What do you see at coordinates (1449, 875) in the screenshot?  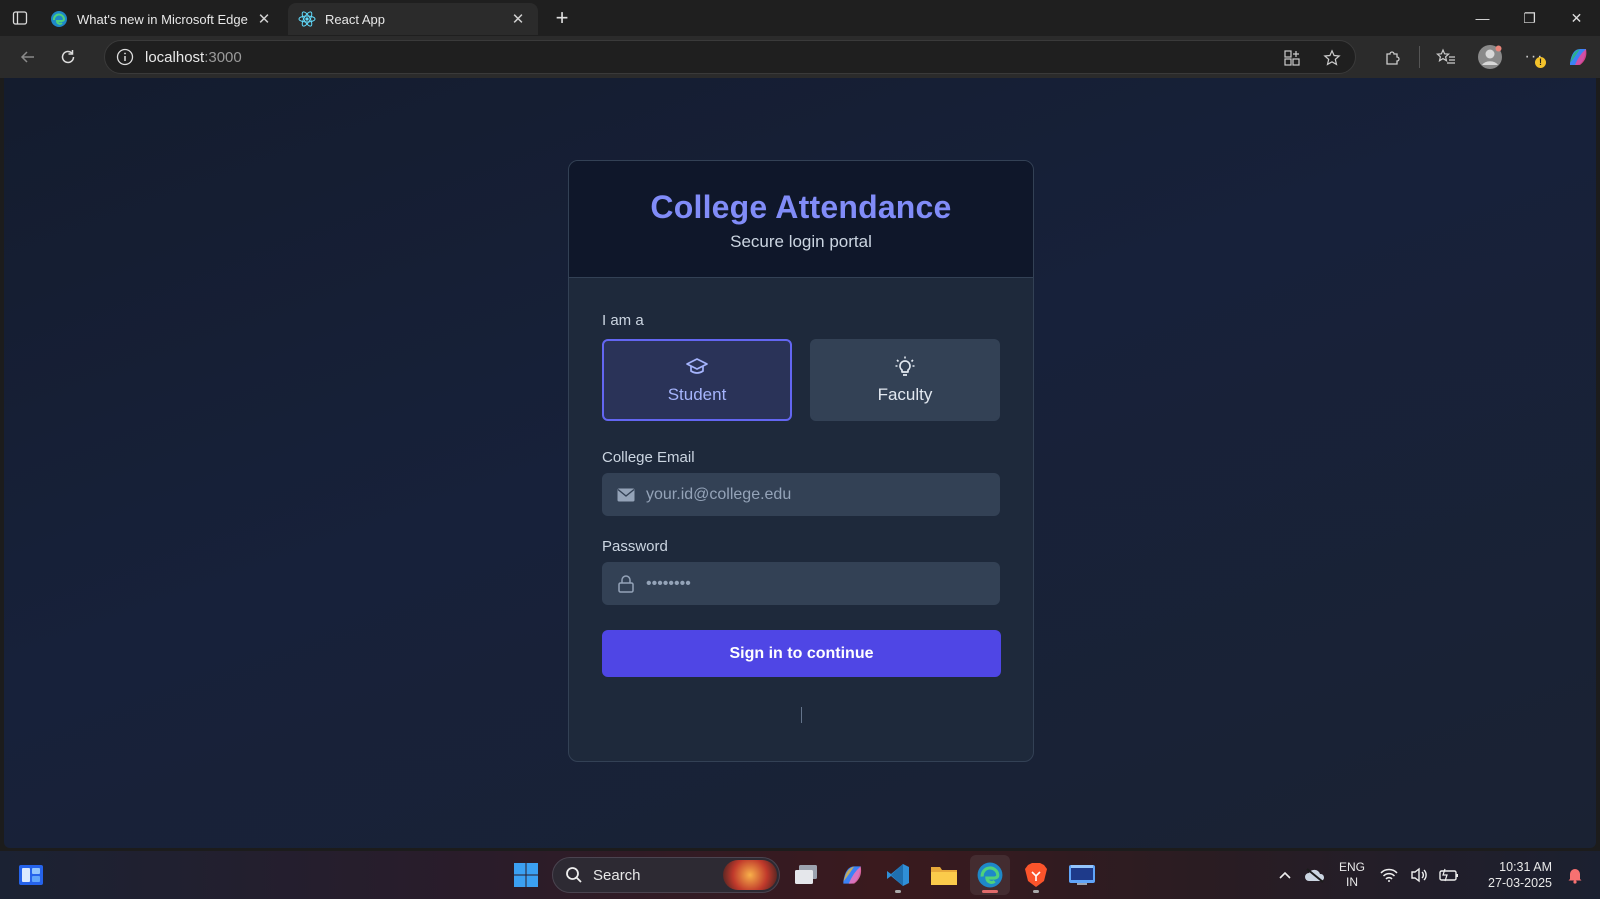 I see `battery-icon` at bounding box center [1449, 875].